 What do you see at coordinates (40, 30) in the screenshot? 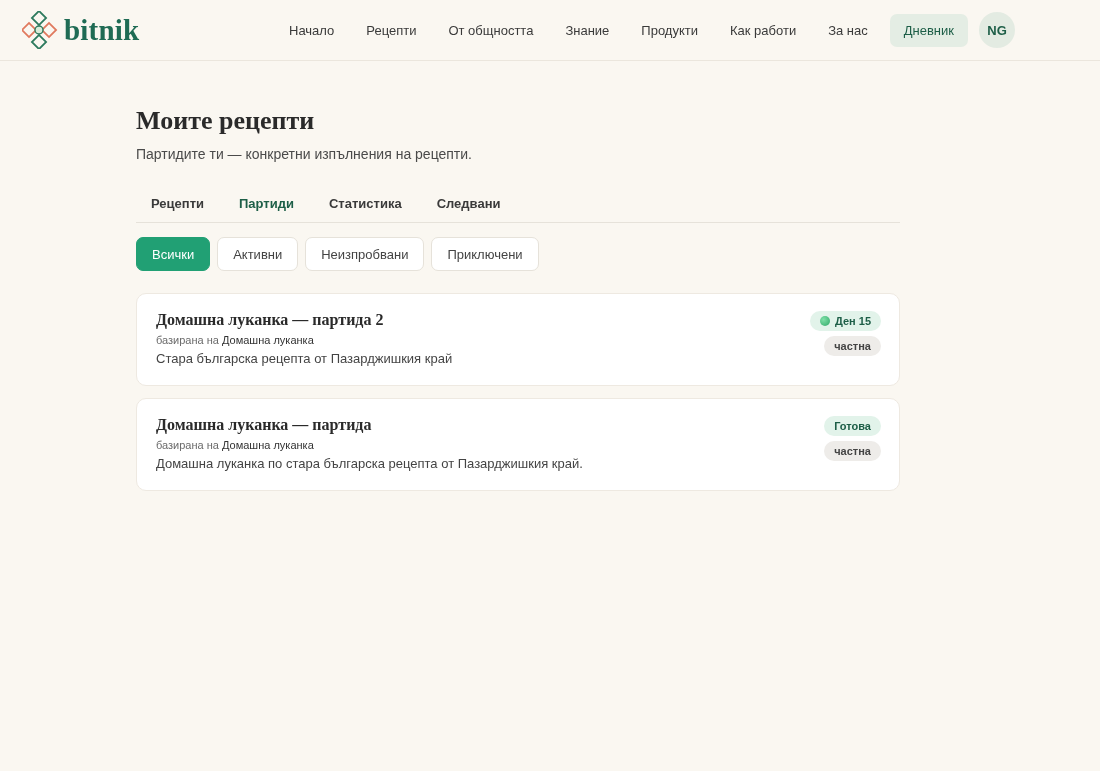
I see `diamond-logo-icon` at bounding box center [40, 30].